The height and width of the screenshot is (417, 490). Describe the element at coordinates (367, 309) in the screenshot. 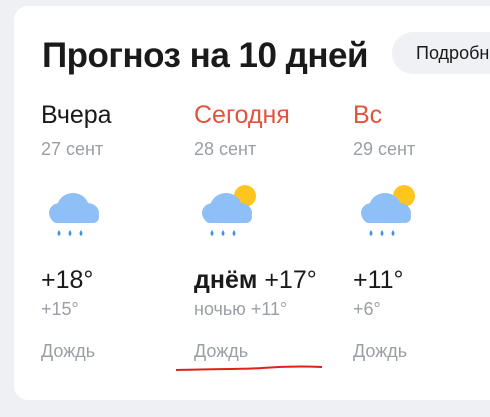

I see `night-temperature: +6°` at that location.